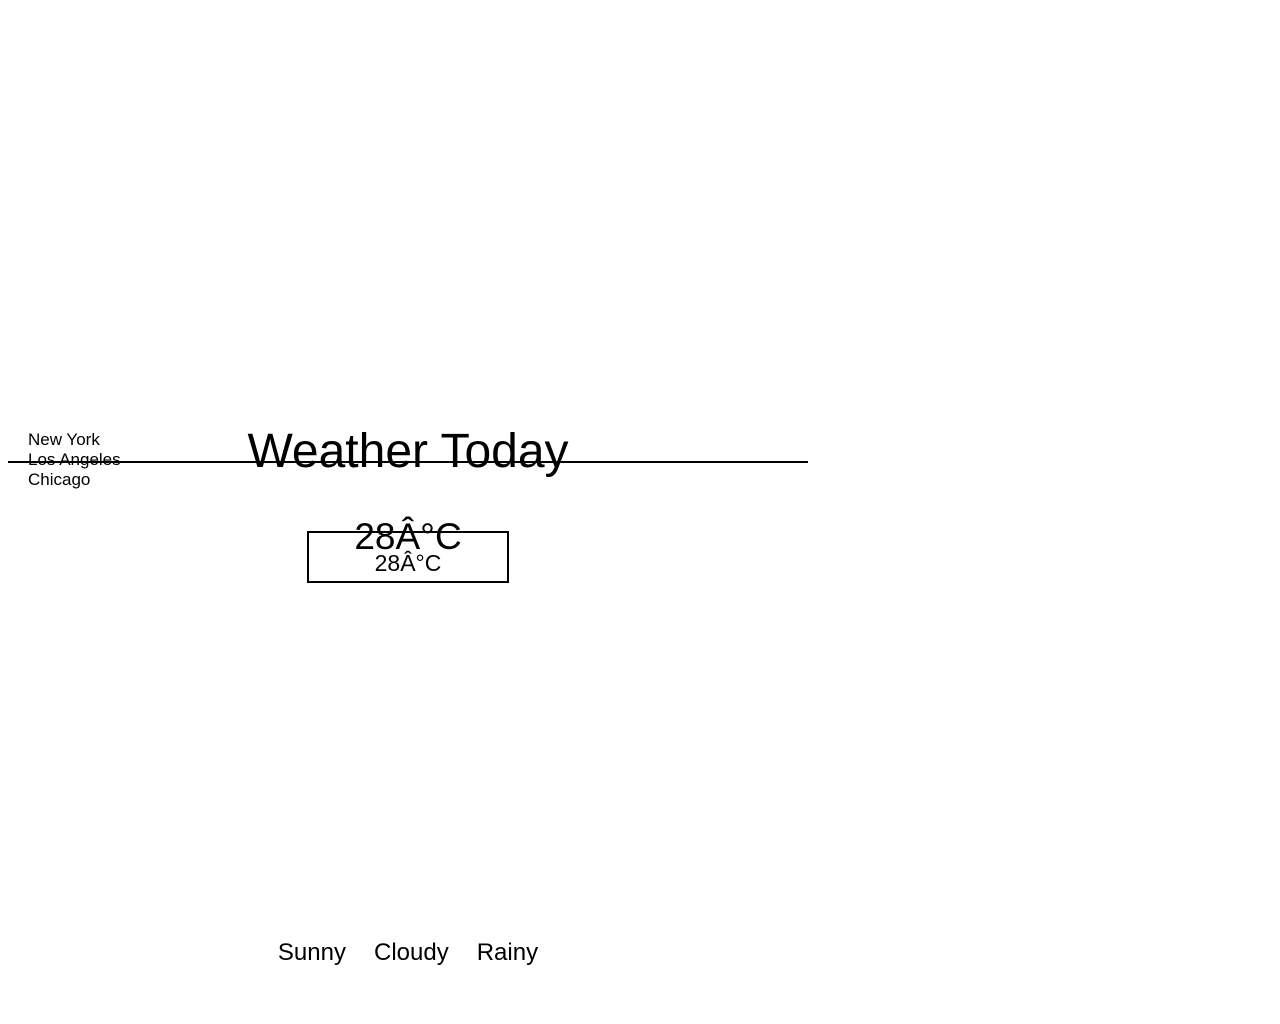  I want to click on temperature-box-value: 28Â°C, so click(408, 563).